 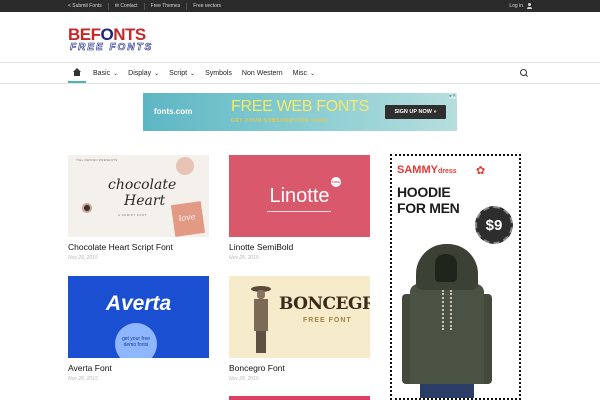 I want to click on nav-script-label: Script, so click(x=178, y=73).